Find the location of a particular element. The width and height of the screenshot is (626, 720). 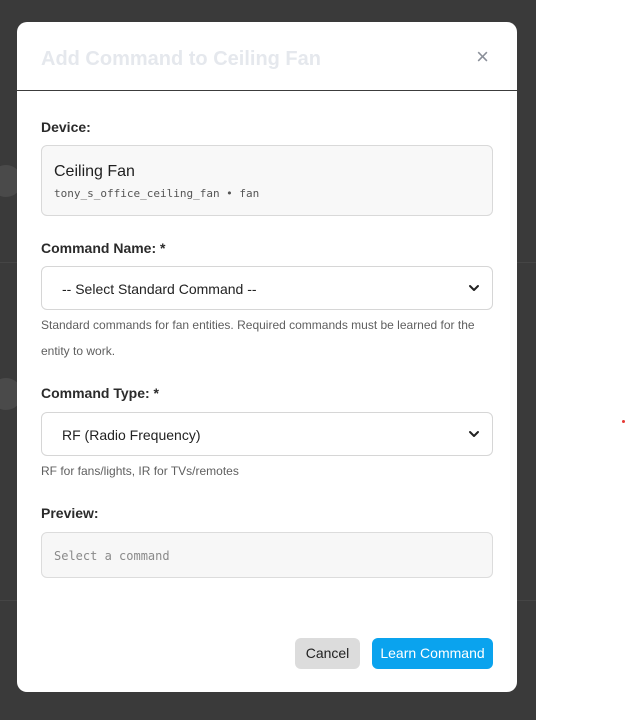

page-right-area is located at coordinates (581, 360).